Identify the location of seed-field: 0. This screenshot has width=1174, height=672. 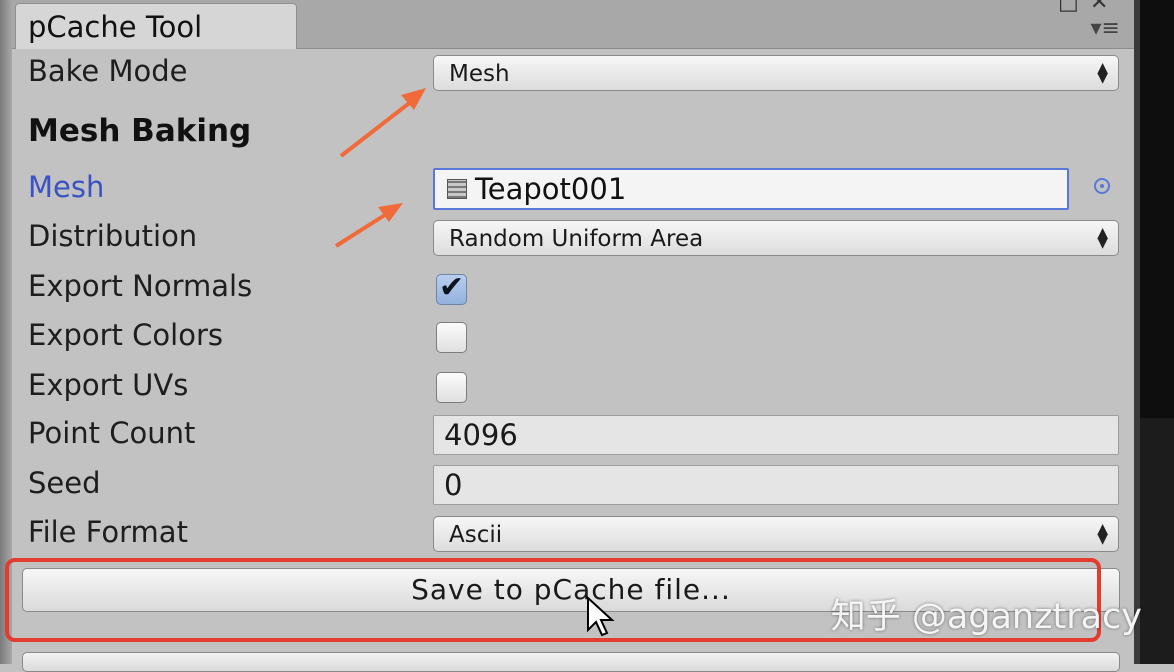
(776, 485).